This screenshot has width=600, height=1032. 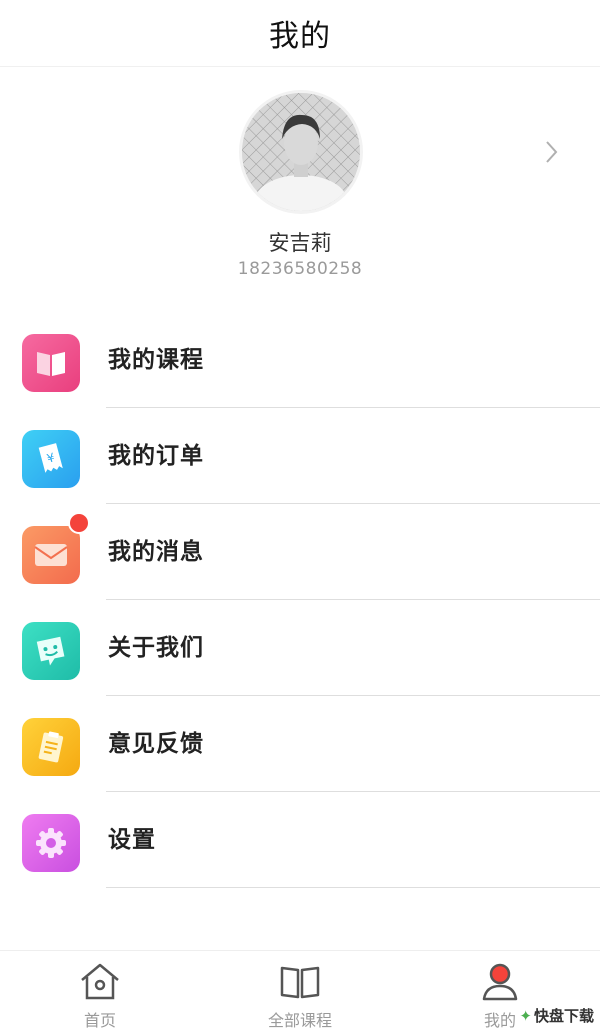 I want to click on page-title: 我的, so click(x=300, y=36).